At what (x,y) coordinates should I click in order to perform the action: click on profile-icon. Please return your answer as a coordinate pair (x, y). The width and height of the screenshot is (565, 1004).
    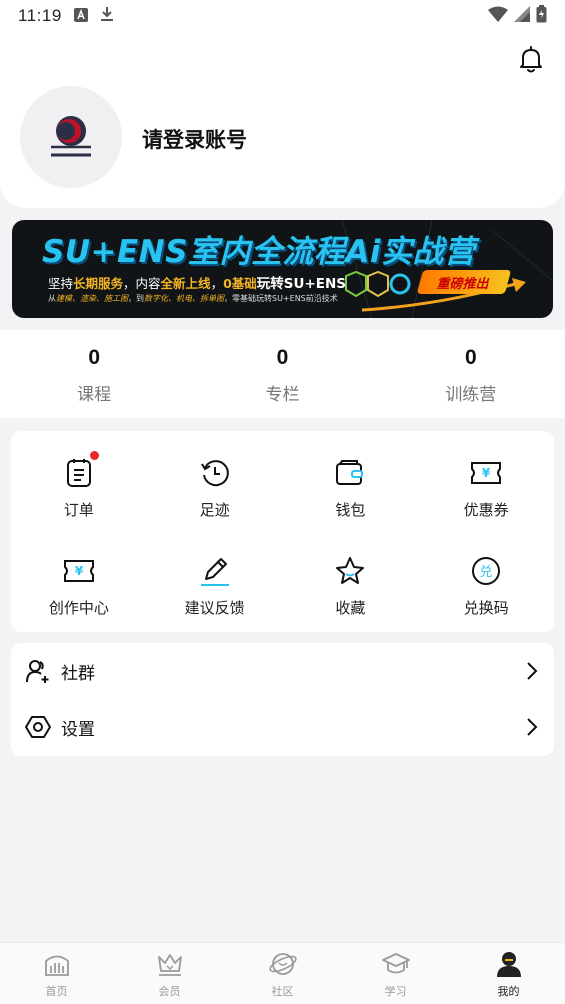
    Looking at the image, I should click on (509, 964).